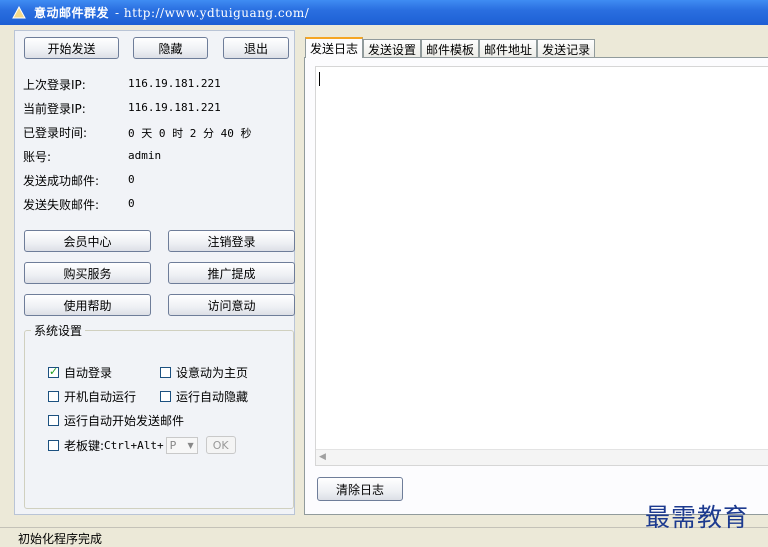 Image resolution: width=768 pixels, height=547 pixels. Describe the element at coordinates (54, 109) in the screenshot. I see `info-label: 当前登录IP:` at that location.